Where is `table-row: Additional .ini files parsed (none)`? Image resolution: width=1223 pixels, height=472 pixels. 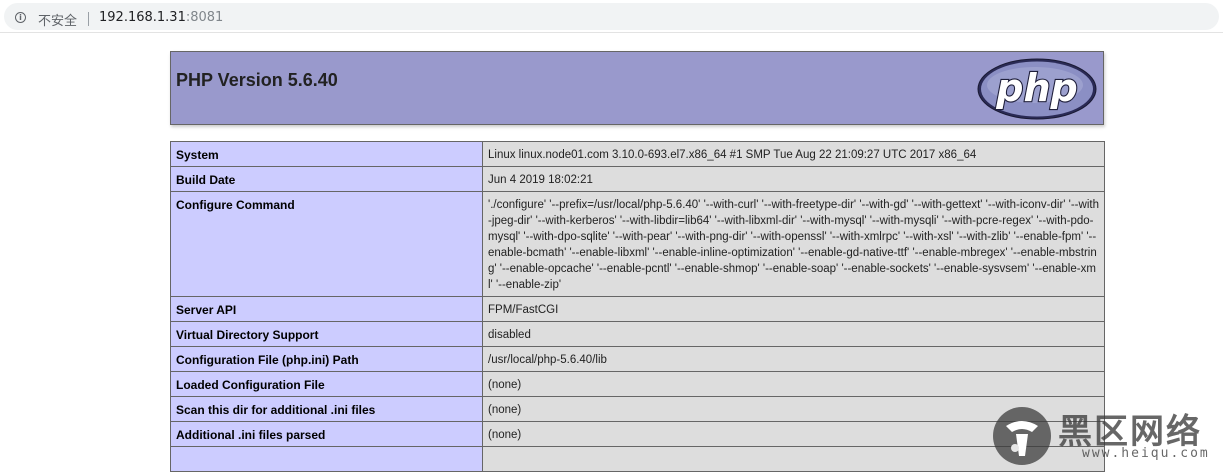
table-row: Additional .ini files parsed (none) is located at coordinates (637, 434).